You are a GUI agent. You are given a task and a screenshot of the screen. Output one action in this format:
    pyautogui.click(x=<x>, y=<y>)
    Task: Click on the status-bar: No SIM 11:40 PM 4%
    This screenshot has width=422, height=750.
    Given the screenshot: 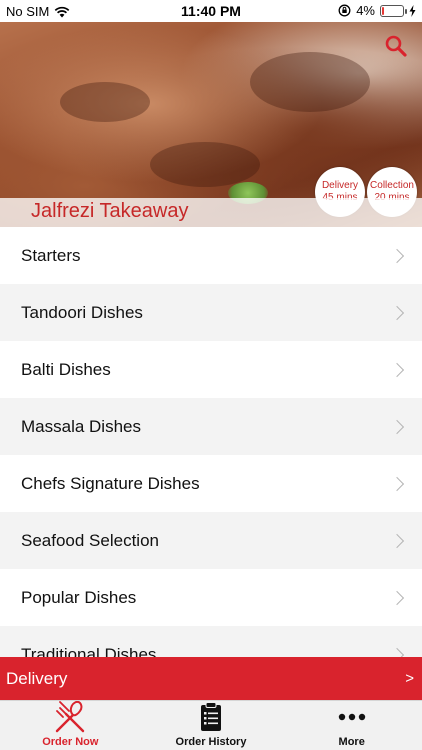 What is the action you would take?
    pyautogui.click(x=211, y=11)
    